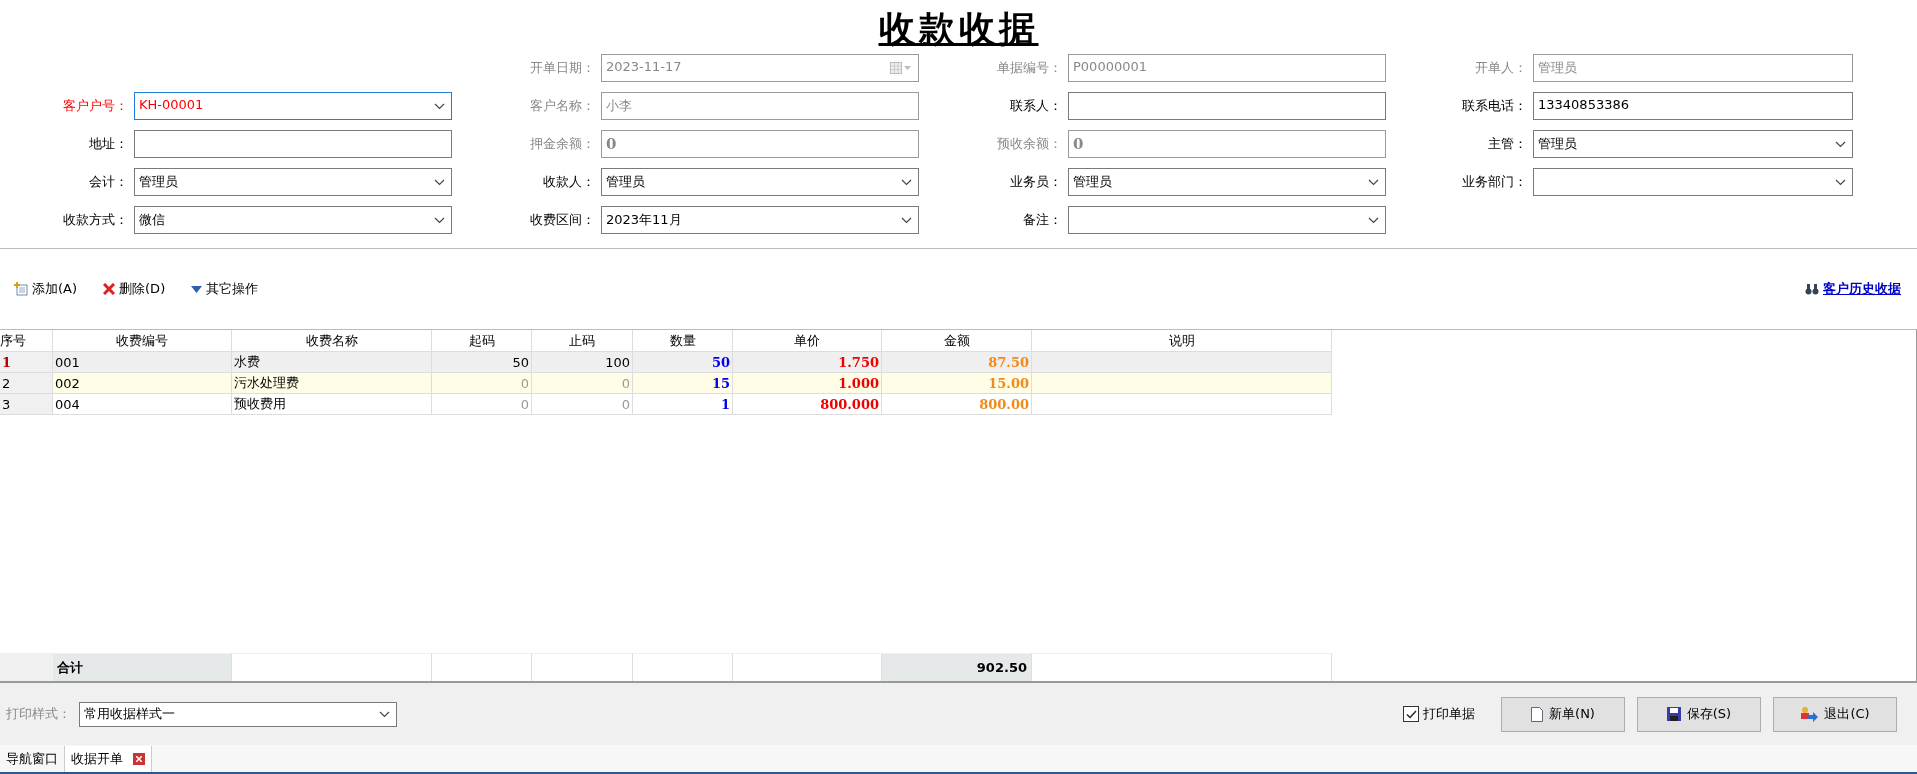 The height and width of the screenshot is (774, 1917). Describe the element at coordinates (1812, 289) in the screenshot. I see `binoculars-icon` at that location.